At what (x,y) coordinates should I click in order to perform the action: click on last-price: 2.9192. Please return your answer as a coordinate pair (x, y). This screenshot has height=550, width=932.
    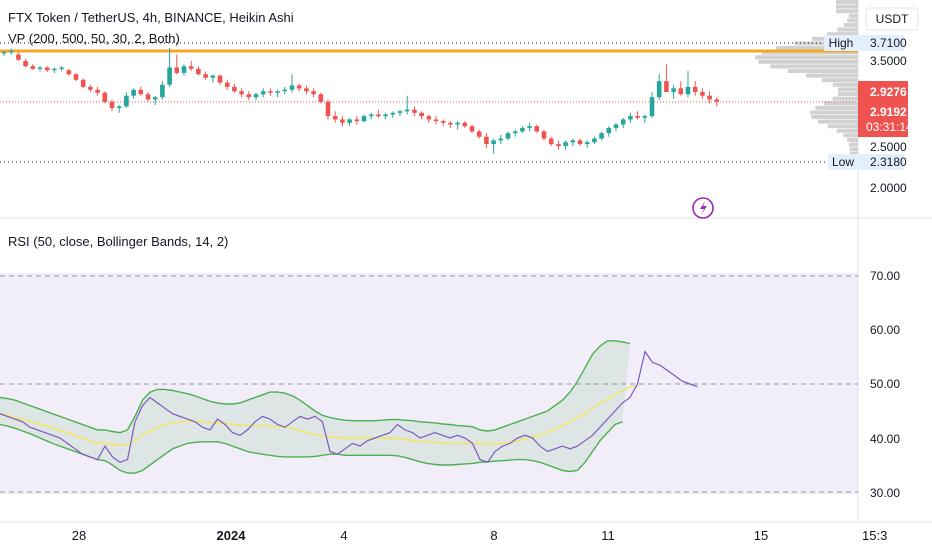
    Looking at the image, I should click on (888, 112).